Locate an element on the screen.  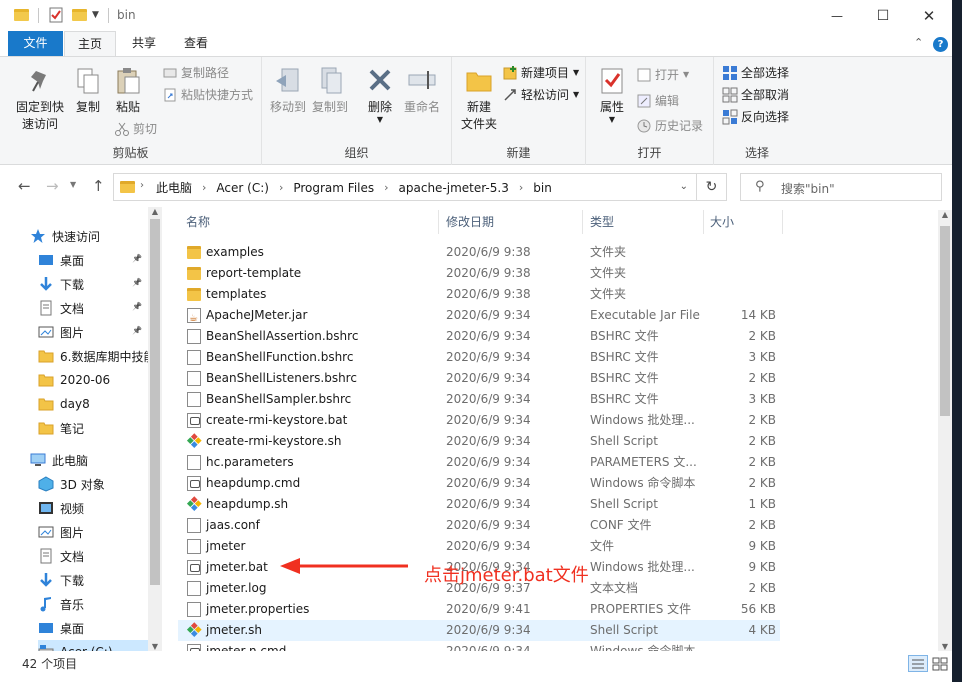
nav-item-4: 6.数据库期中技能 is located at coordinates (100, 356).